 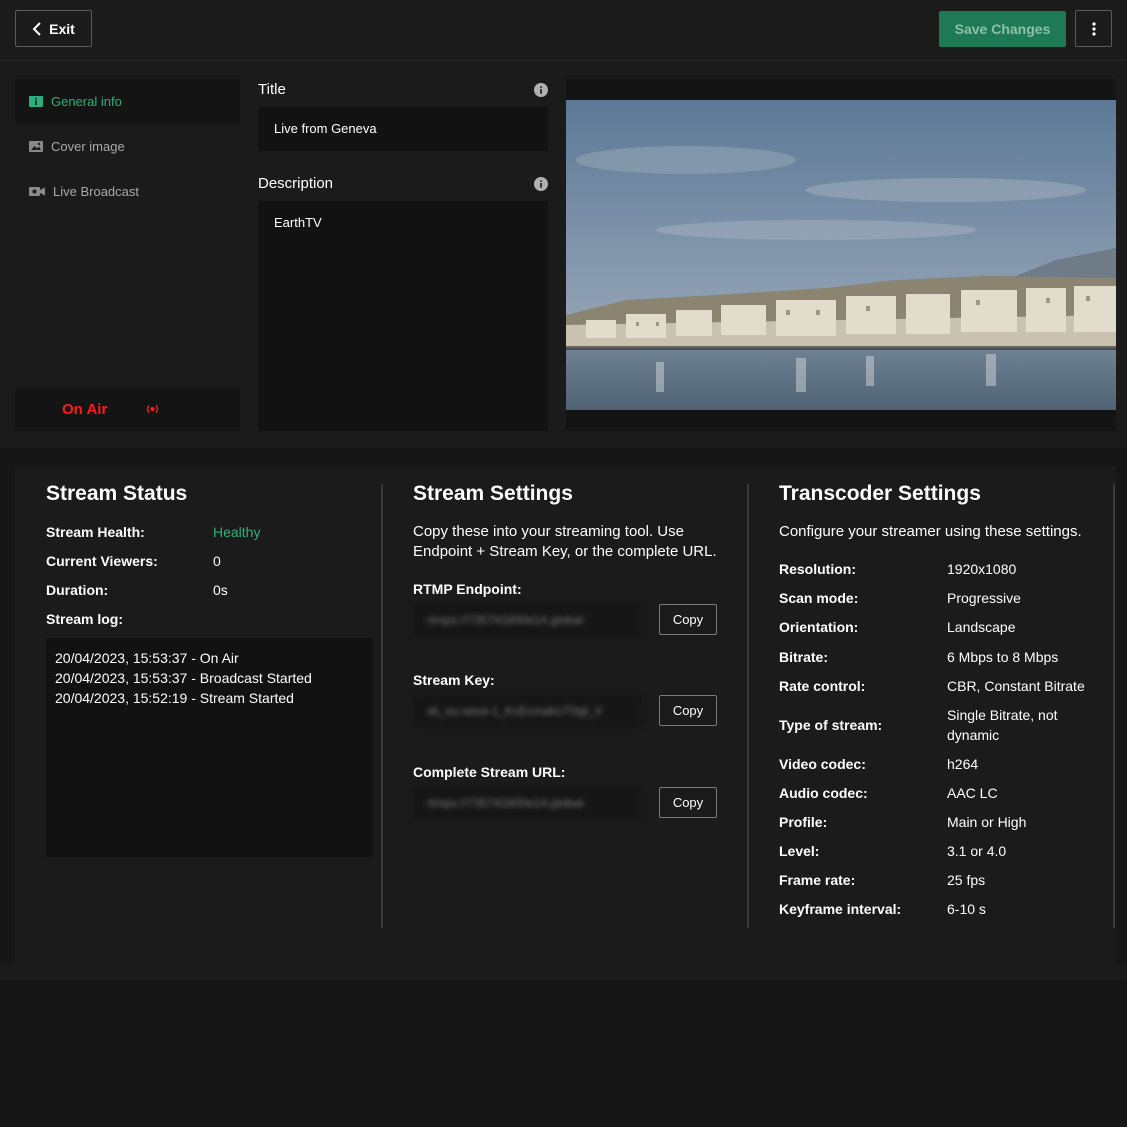 I want to click on transcoder-value: 1920x1080, so click(x=982, y=569).